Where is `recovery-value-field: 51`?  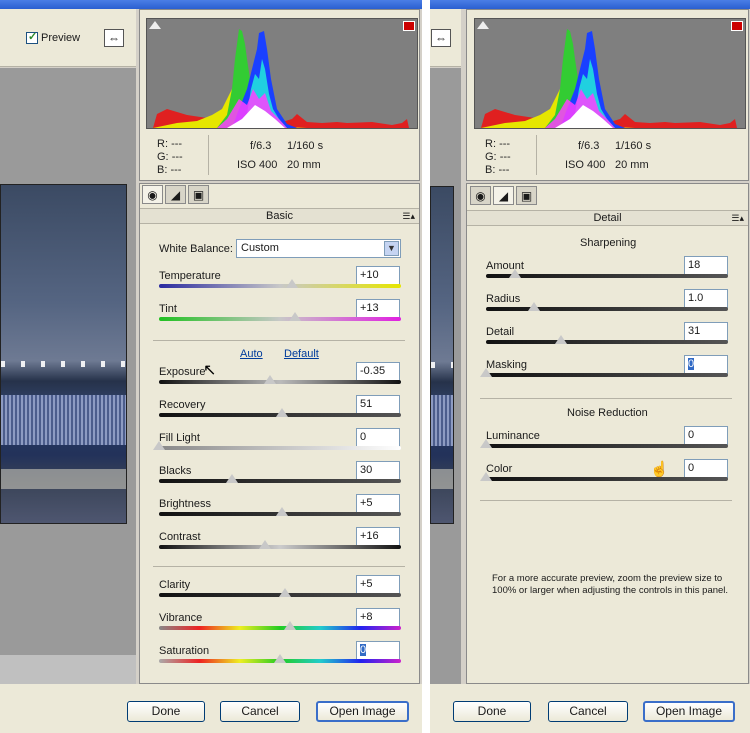 recovery-value-field: 51 is located at coordinates (378, 404).